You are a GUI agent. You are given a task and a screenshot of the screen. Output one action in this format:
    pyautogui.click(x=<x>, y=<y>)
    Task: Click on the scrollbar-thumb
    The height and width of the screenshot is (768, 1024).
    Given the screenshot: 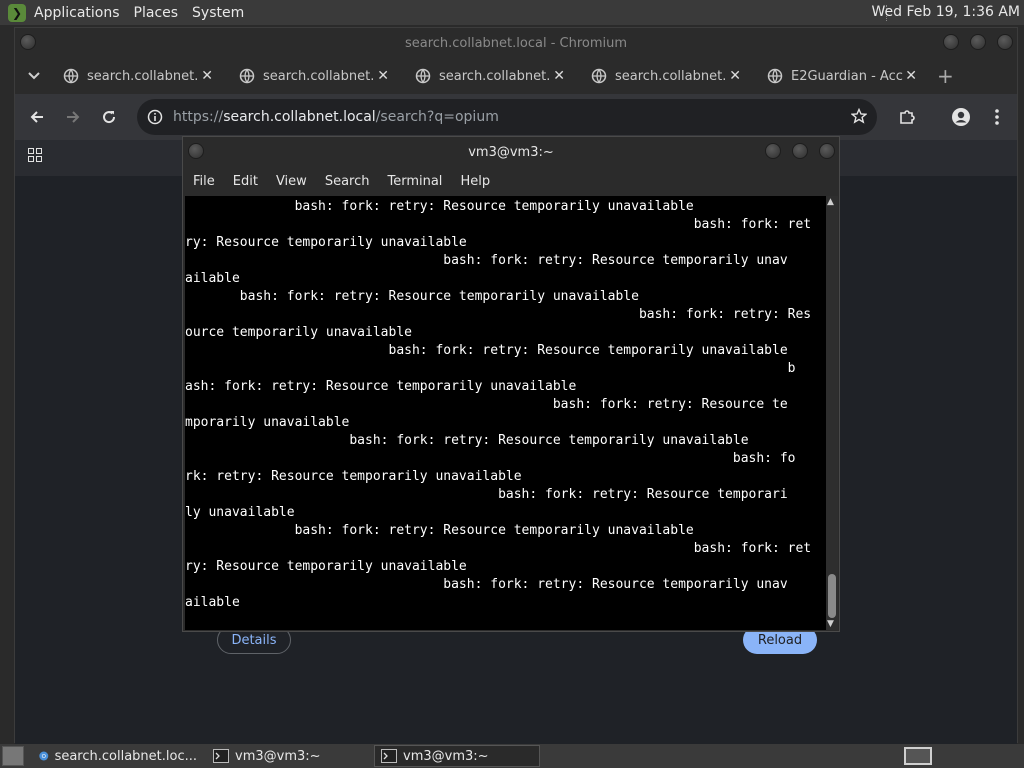 What is the action you would take?
    pyautogui.click(x=832, y=596)
    